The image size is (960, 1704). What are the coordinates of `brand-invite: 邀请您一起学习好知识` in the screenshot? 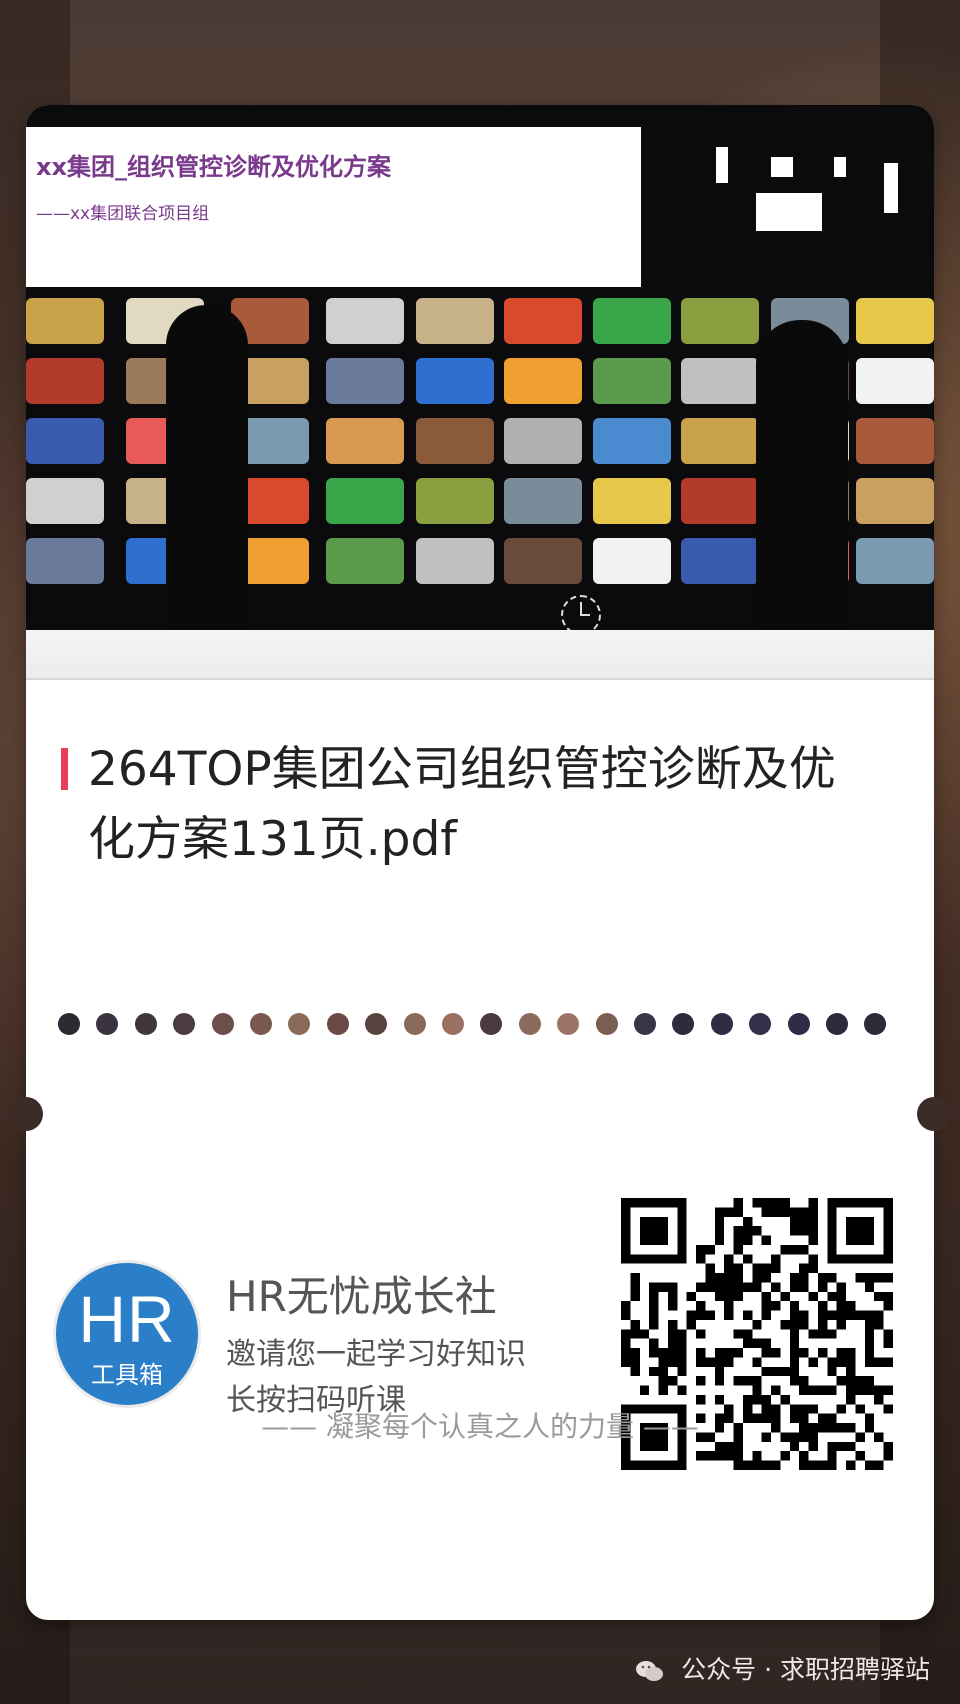 It's located at (376, 1354).